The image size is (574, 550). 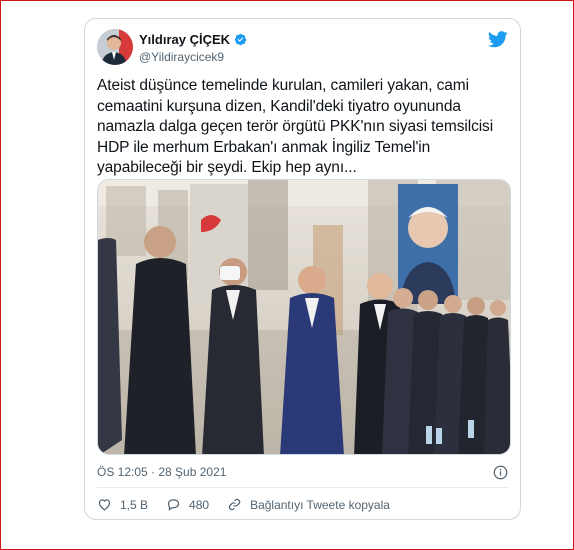 What do you see at coordinates (199, 504) in the screenshot?
I see `reply-count: 480` at bounding box center [199, 504].